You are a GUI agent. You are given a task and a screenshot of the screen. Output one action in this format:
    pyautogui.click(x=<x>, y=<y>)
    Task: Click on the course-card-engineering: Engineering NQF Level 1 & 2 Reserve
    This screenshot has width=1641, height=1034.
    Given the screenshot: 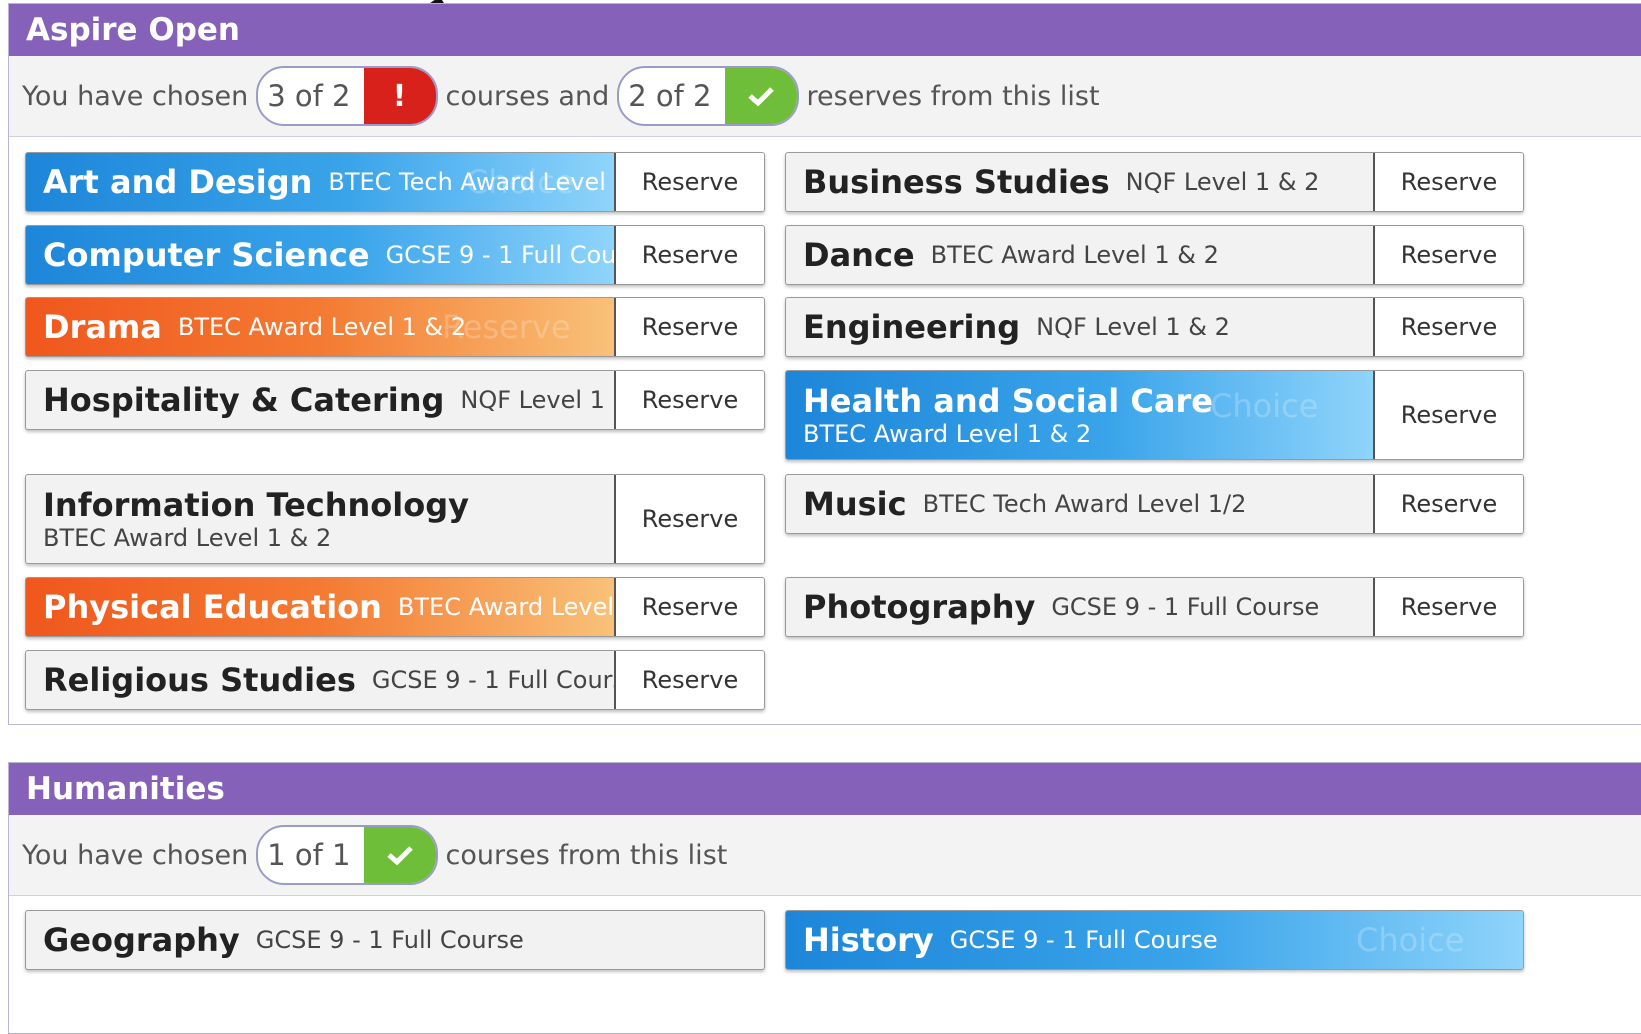 What is the action you would take?
    pyautogui.click(x=1154, y=327)
    